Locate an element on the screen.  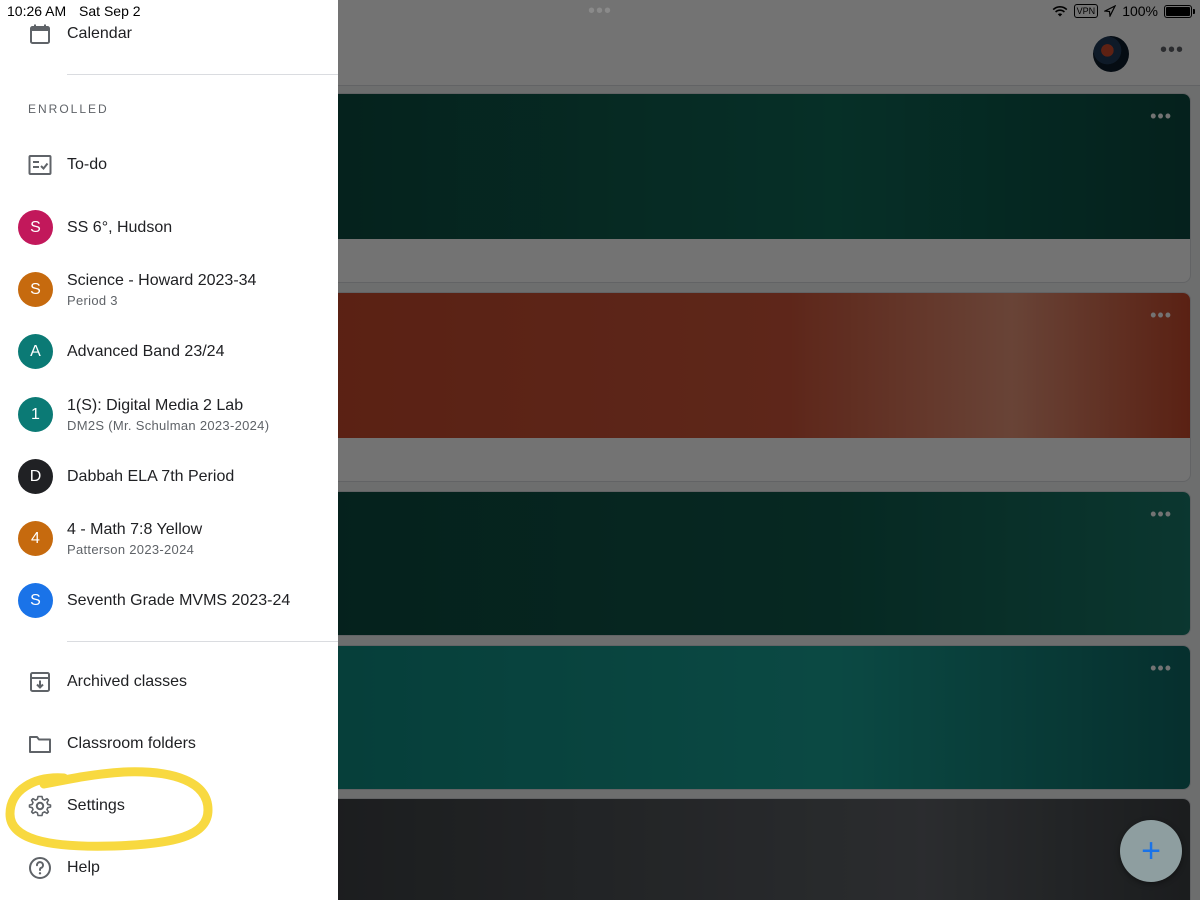
drawer-item-label: Settings is located at coordinates (96, 805).